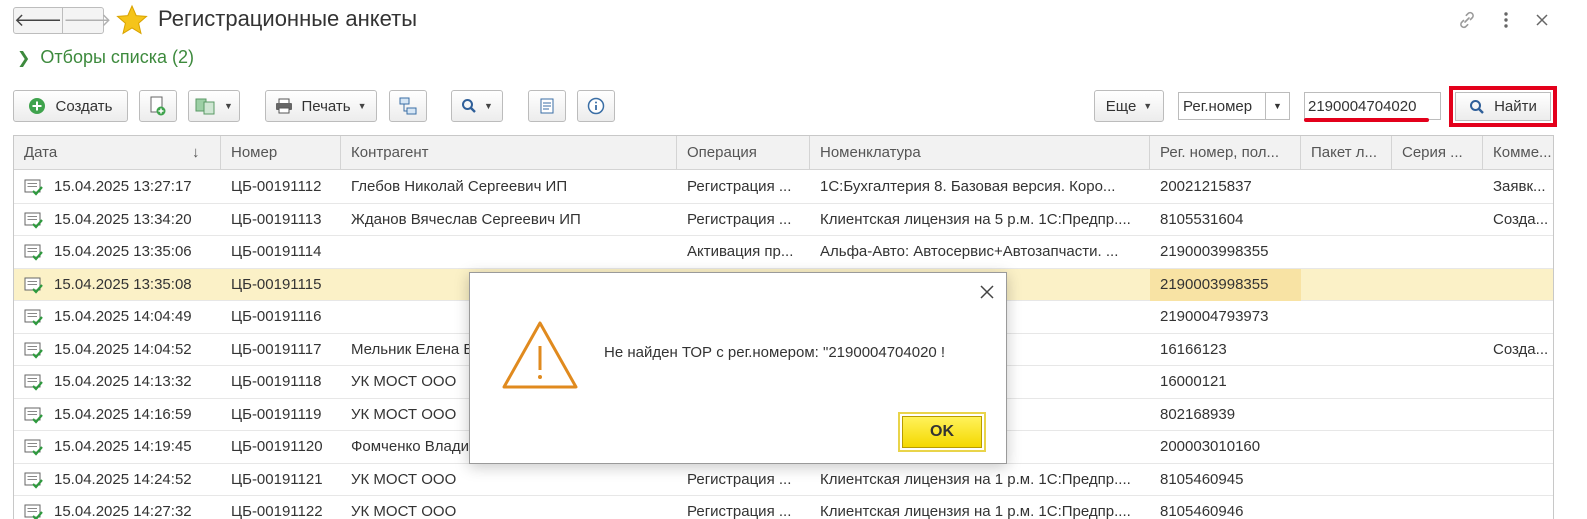 This screenshot has height=519, width=1587. Describe the element at coordinates (466, 219) in the screenshot. I see `cell-contractor: Жданов Вячеслав Сергеевич ИП` at that location.